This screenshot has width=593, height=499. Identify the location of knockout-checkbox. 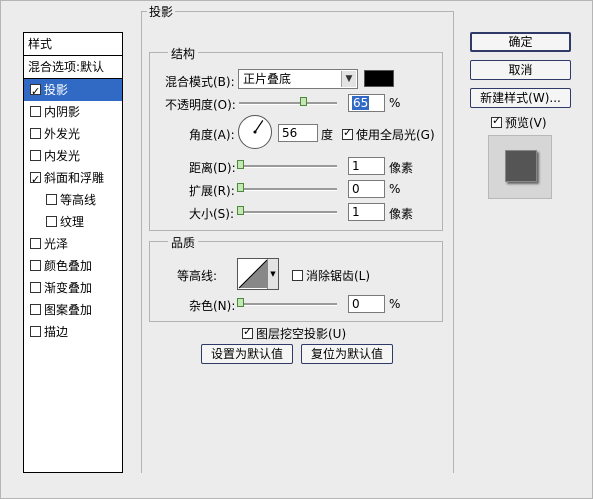
(247, 332).